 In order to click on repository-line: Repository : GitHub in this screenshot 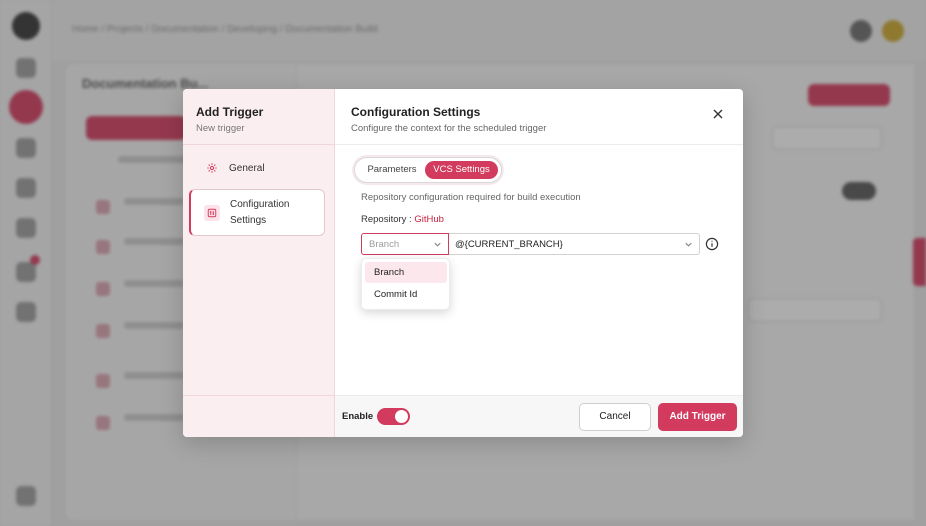, I will do `click(402, 219)`.